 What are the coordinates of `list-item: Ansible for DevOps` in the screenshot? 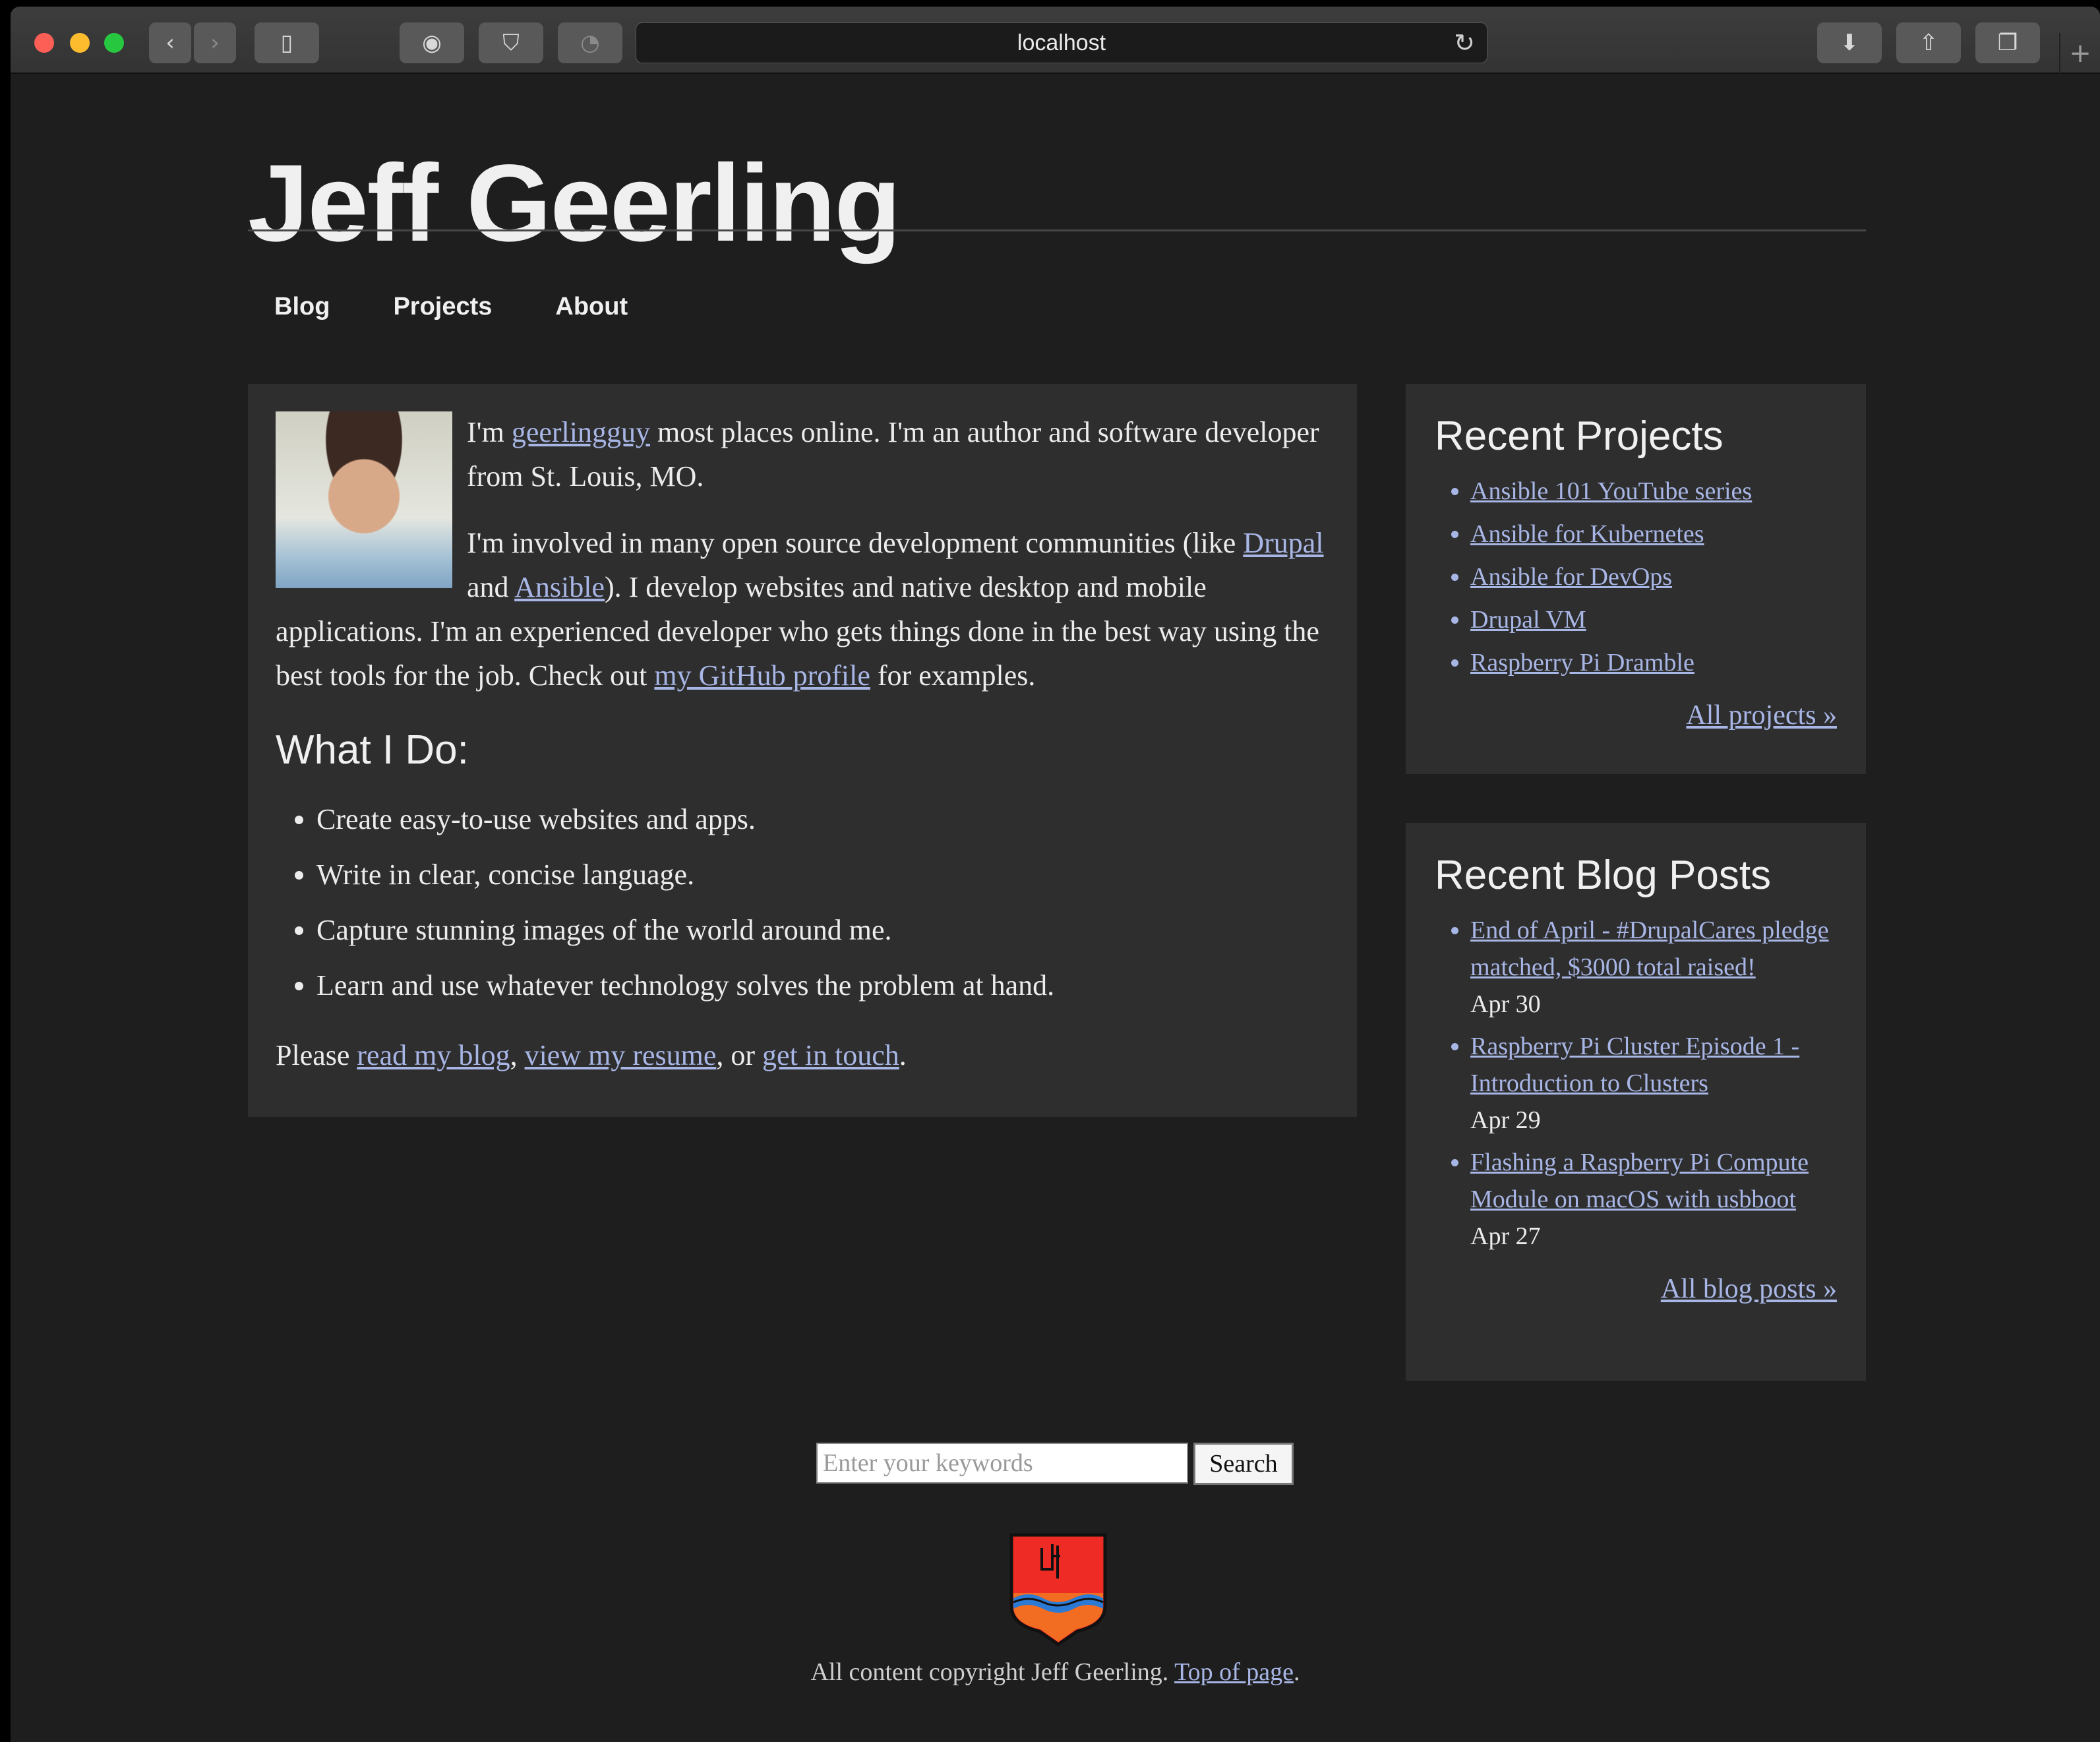 It's located at (1653, 576).